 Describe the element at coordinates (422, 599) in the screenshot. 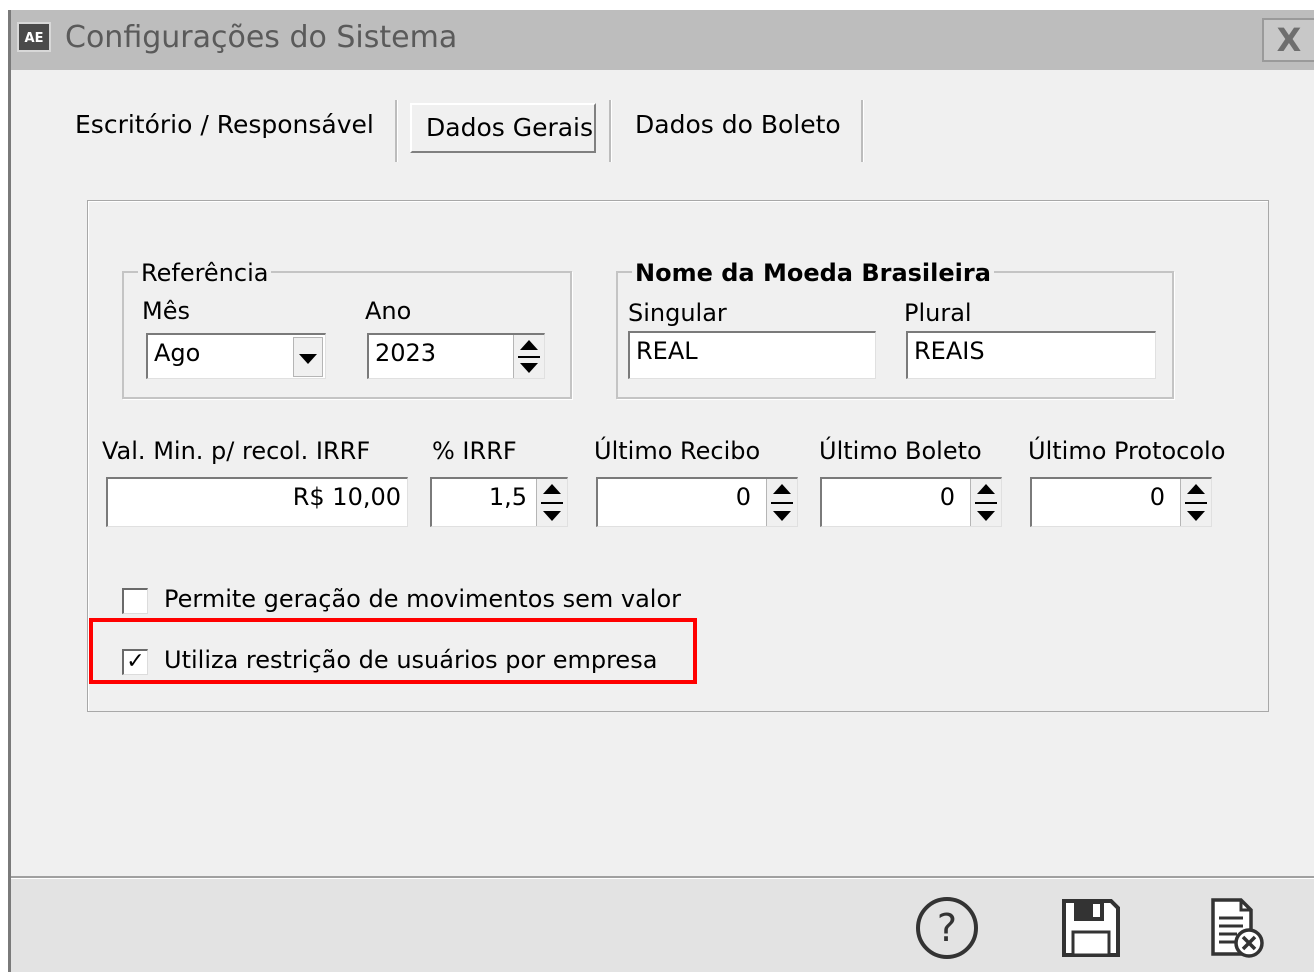

I see `permite-label: Permite geração de movimentos sem valor` at that location.